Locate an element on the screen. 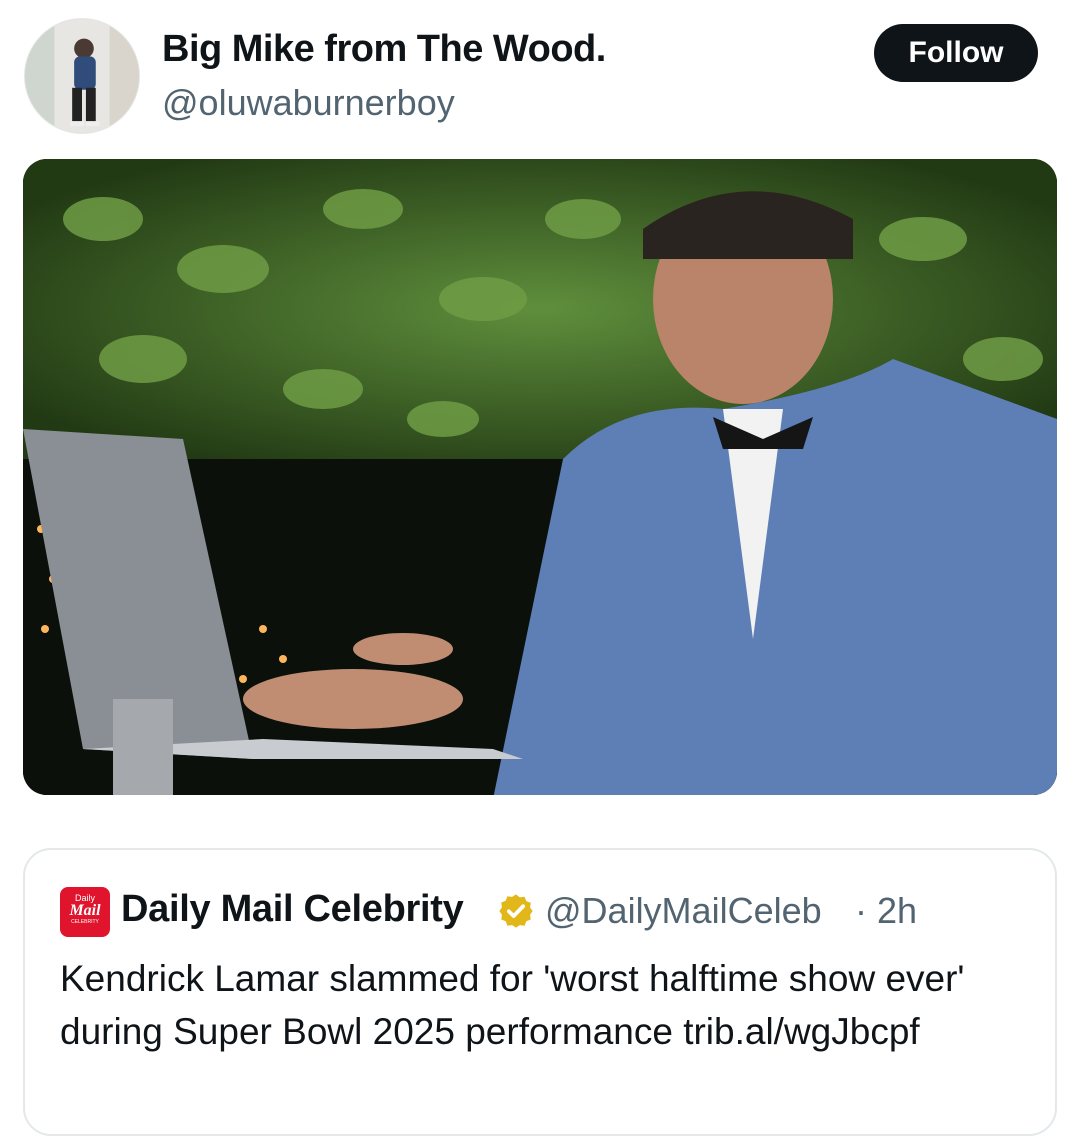  follow-button: Follow is located at coordinates (956, 53).